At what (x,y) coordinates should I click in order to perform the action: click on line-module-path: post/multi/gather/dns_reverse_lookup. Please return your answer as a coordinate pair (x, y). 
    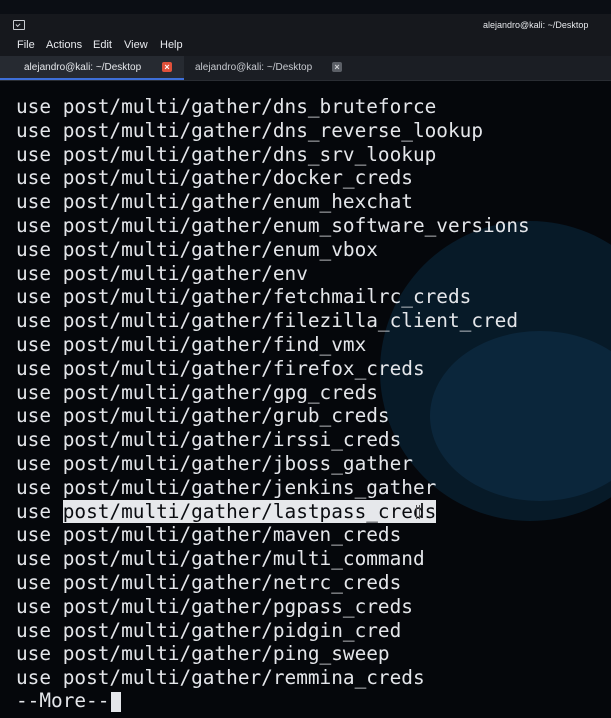
    Looking at the image, I should click on (272, 130).